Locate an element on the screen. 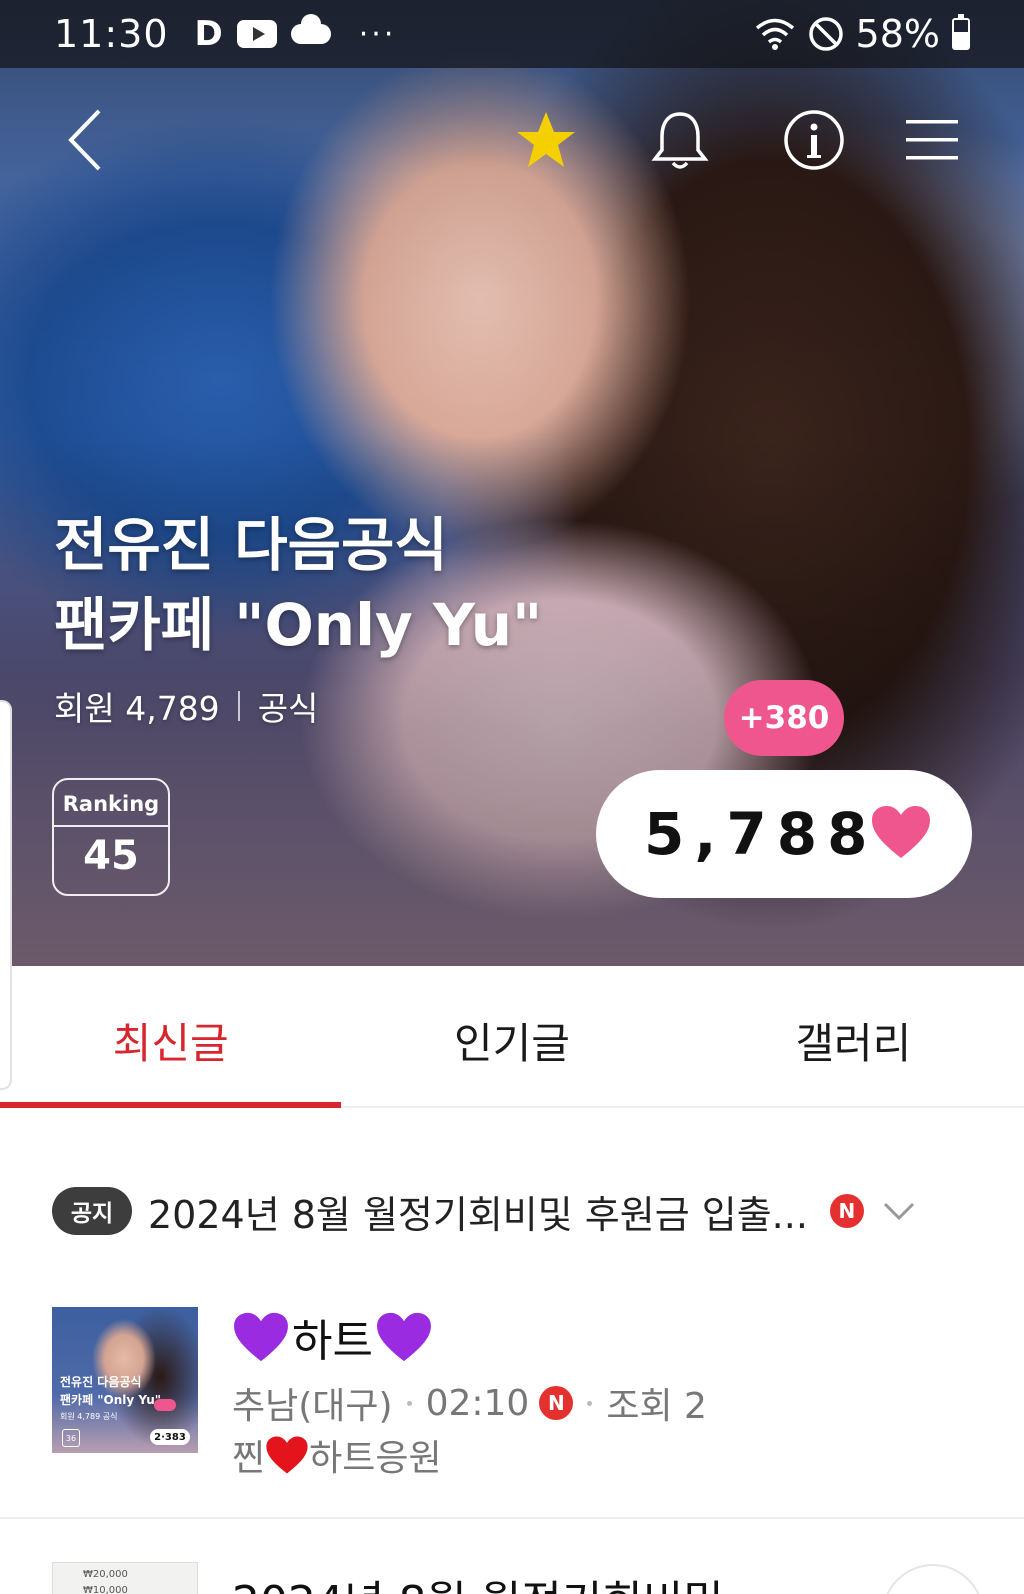 Image resolution: width=1024 pixels, height=1594 pixels. thumbnail-rank: 36 is located at coordinates (71, 1438).